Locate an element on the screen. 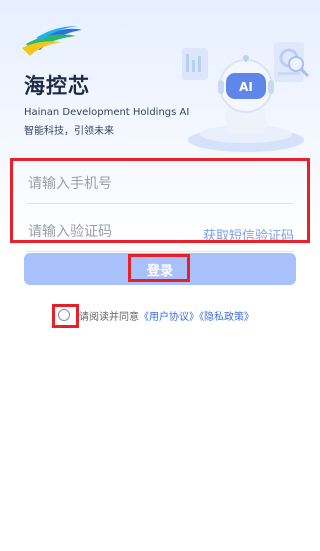 This screenshot has width=320, height=551. login-button: 登录 is located at coordinates (160, 269).